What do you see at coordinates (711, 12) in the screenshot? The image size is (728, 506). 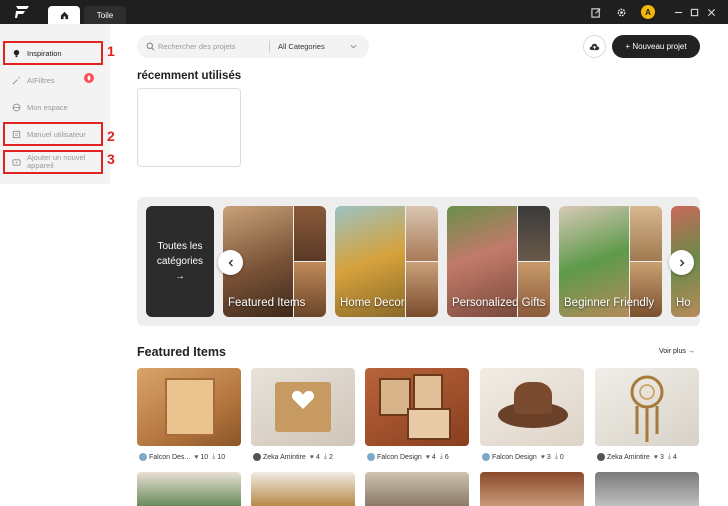 I see `close-icon` at bounding box center [711, 12].